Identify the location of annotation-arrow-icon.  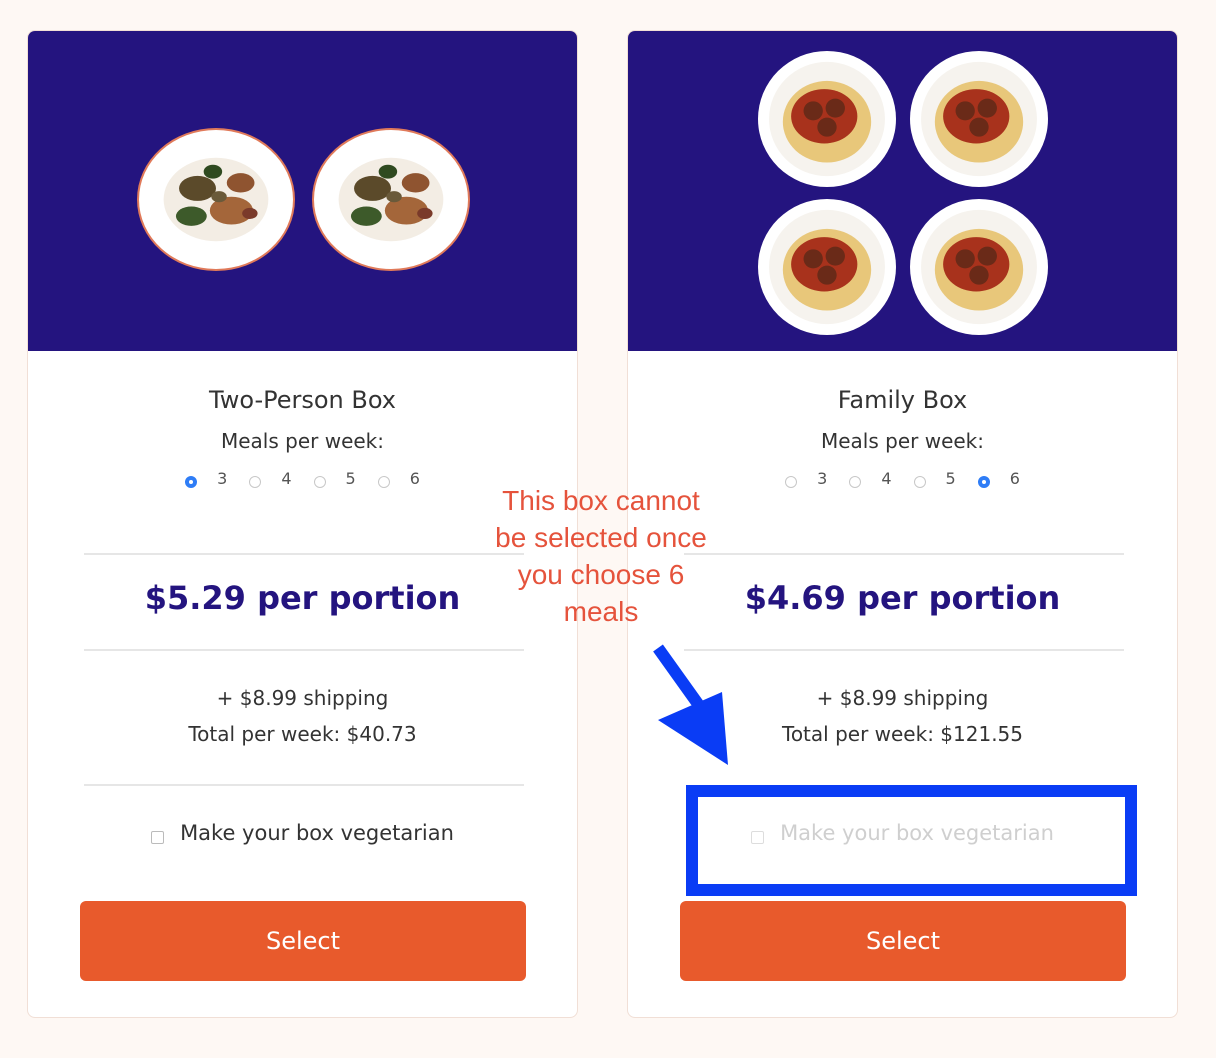
(690, 704).